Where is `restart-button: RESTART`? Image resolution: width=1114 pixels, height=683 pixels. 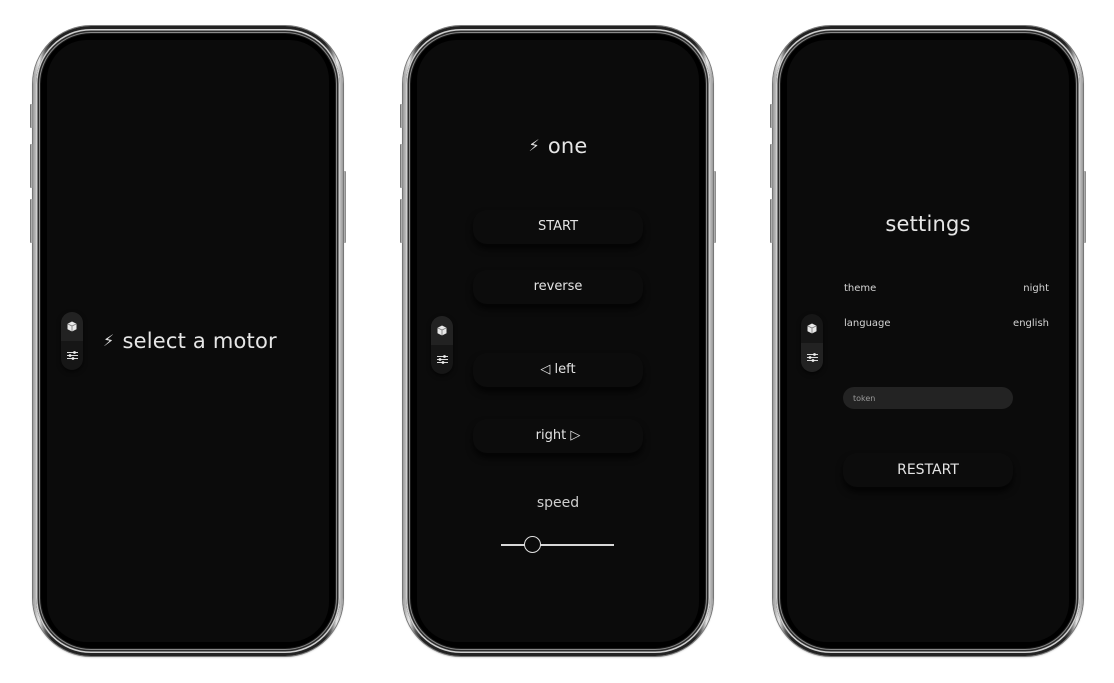 restart-button: RESTART is located at coordinates (928, 470).